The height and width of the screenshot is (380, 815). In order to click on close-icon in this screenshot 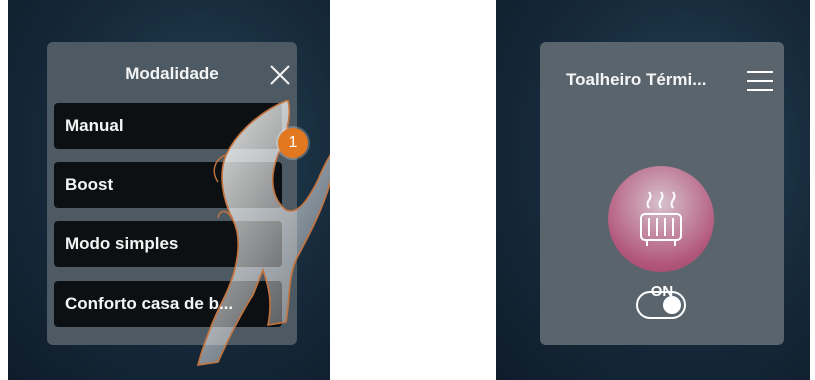, I will do `click(280, 75)`.